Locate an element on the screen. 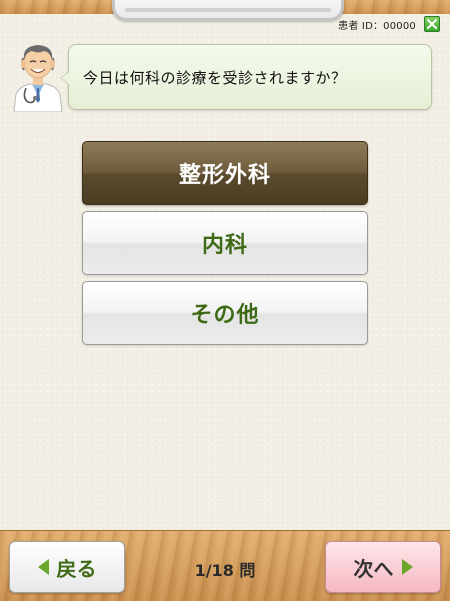 The image size is (450, 601). bottom-wood-bar: 戻る 1/18 問 次へ is located at coordinates (225, 565).